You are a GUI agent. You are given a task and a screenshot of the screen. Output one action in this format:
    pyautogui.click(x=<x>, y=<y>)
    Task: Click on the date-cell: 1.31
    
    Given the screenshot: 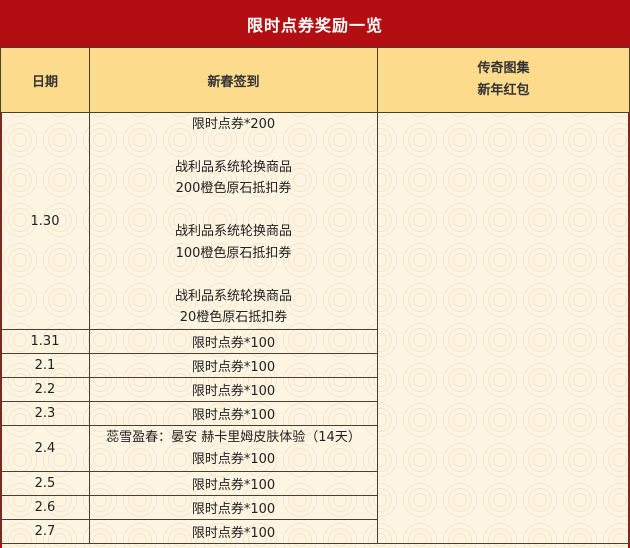 What is the action you would take?
    pyautogui.click(x=45, y=341)
    